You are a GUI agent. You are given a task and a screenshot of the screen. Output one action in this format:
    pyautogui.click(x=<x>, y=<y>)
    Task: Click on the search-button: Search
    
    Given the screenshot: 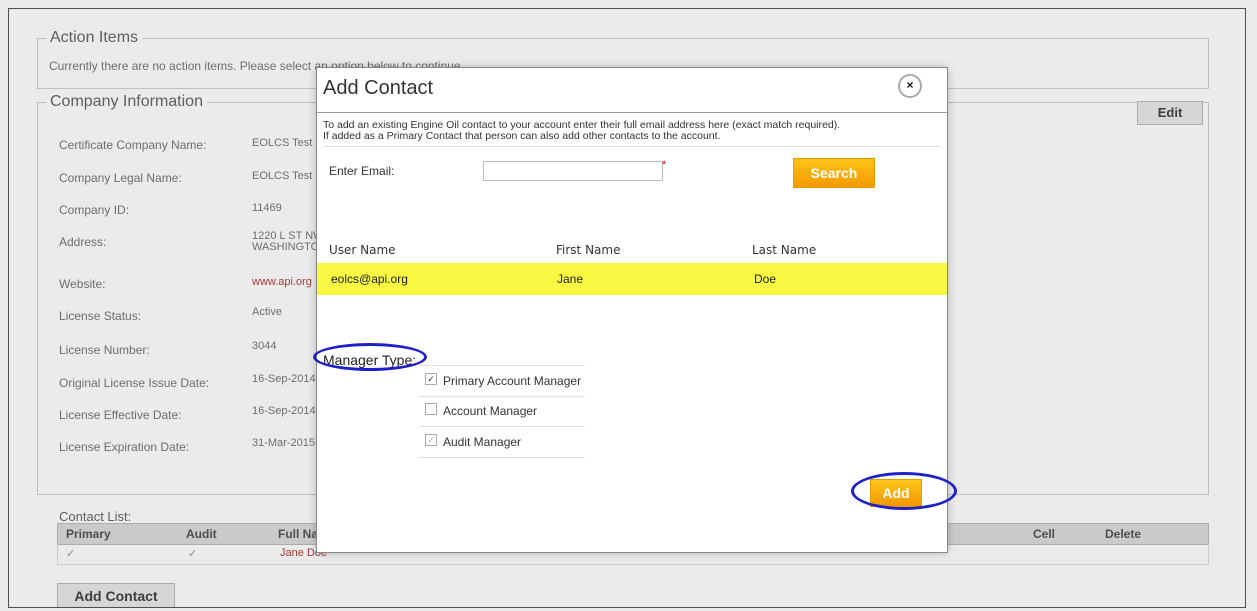 What is the action you would take?
    pyautogui.click(x=834, y=173)
    